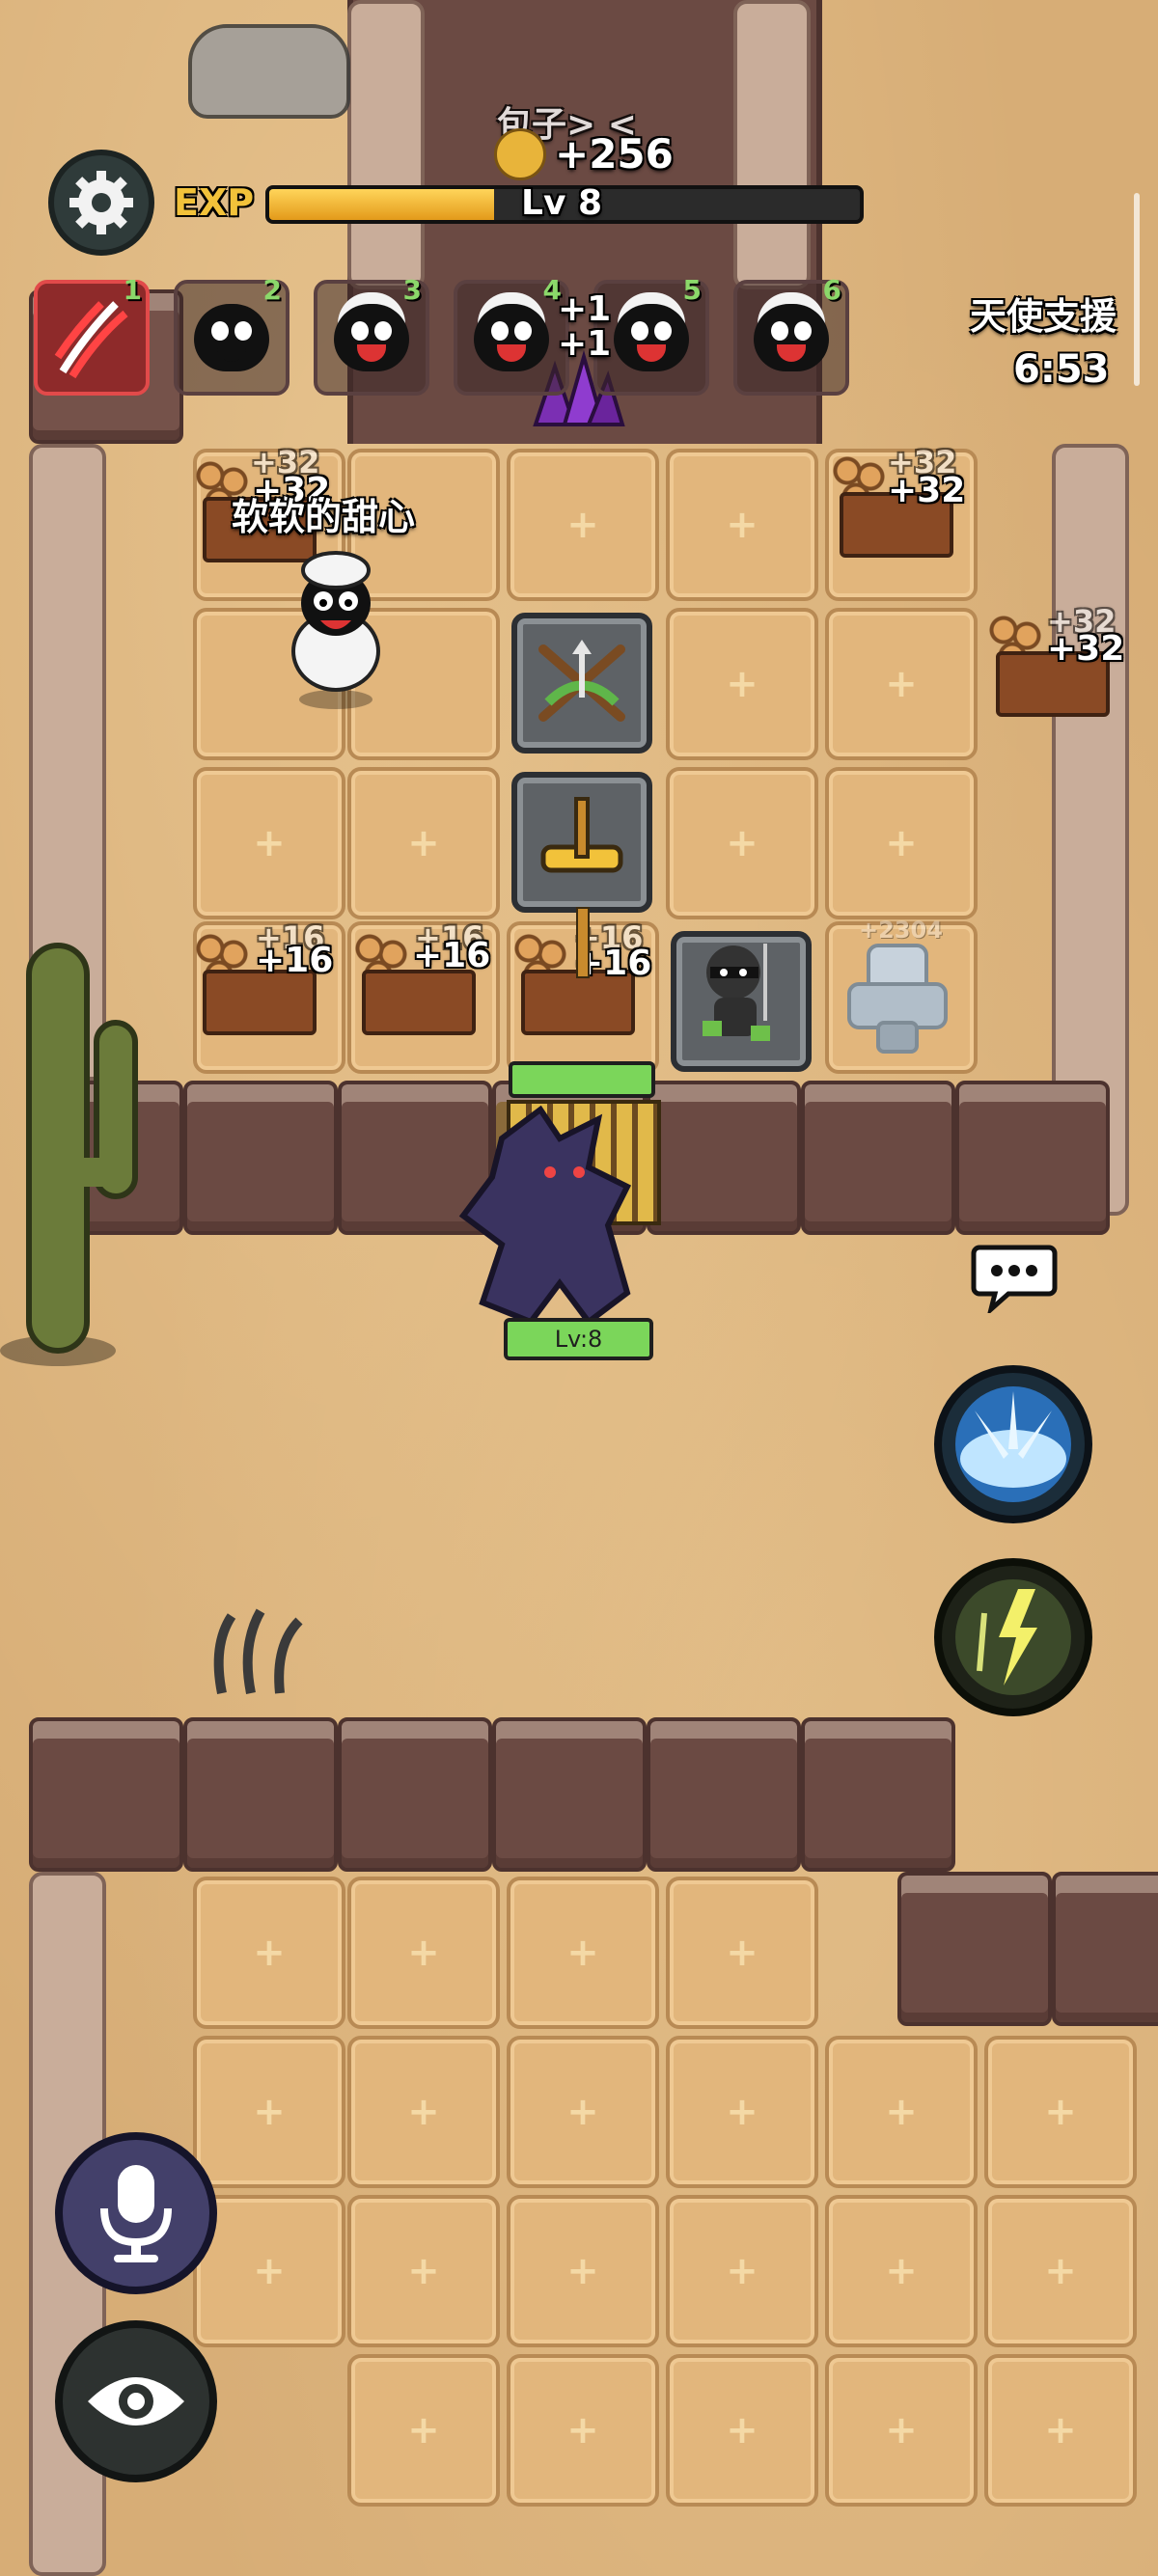  Describe the element at coordinates (614, 154) in the screenshot. I see `top-gain: +256` at that location.